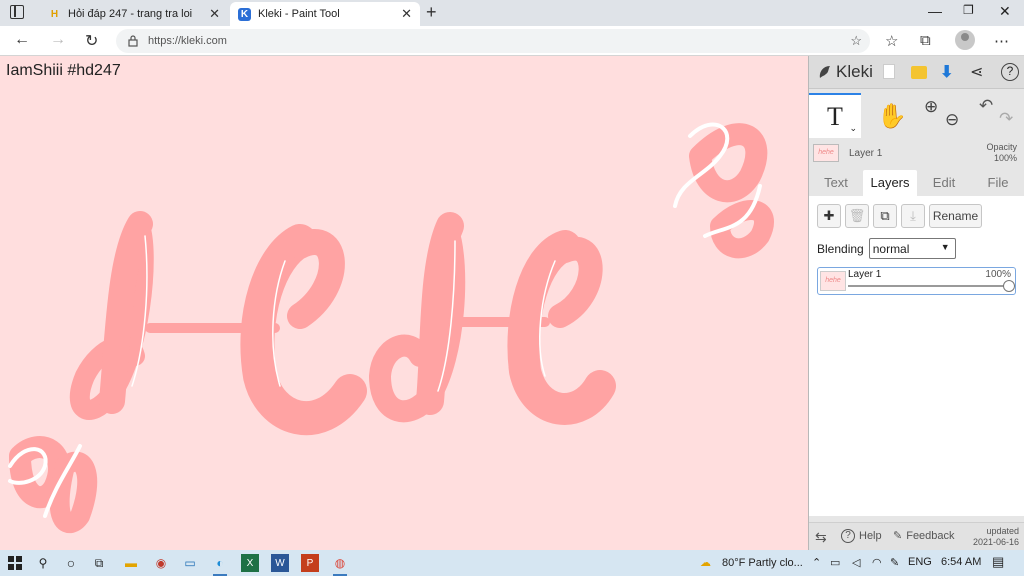 The height and width of the screenshot is (576, 1024). I want to click on hoidap-favicon-icon: H, so click(54, 14).